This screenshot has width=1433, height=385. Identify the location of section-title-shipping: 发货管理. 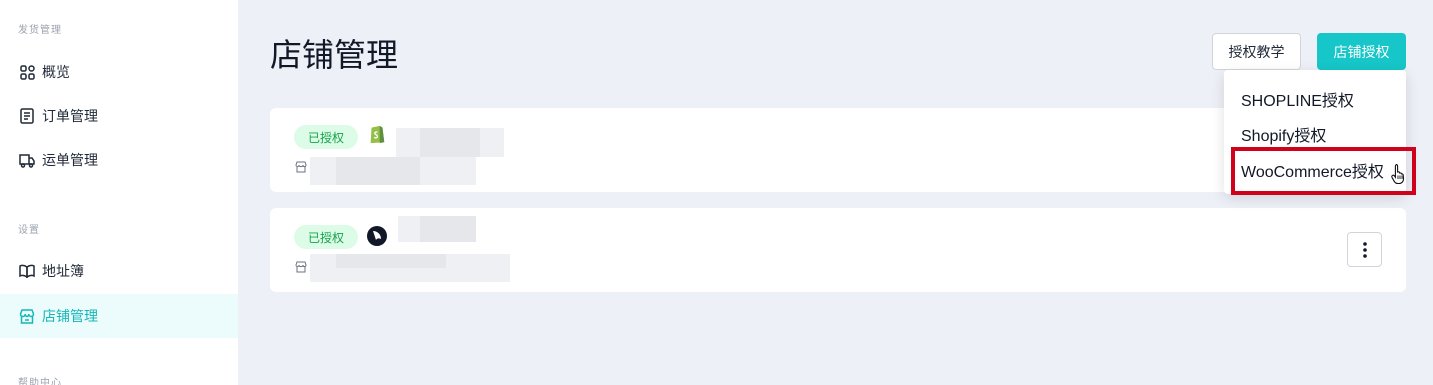
(40, 30).